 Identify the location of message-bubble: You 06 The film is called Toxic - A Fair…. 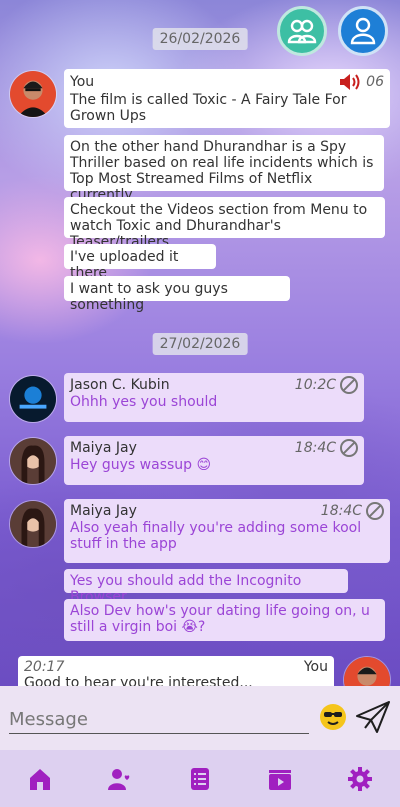
(227, 98).